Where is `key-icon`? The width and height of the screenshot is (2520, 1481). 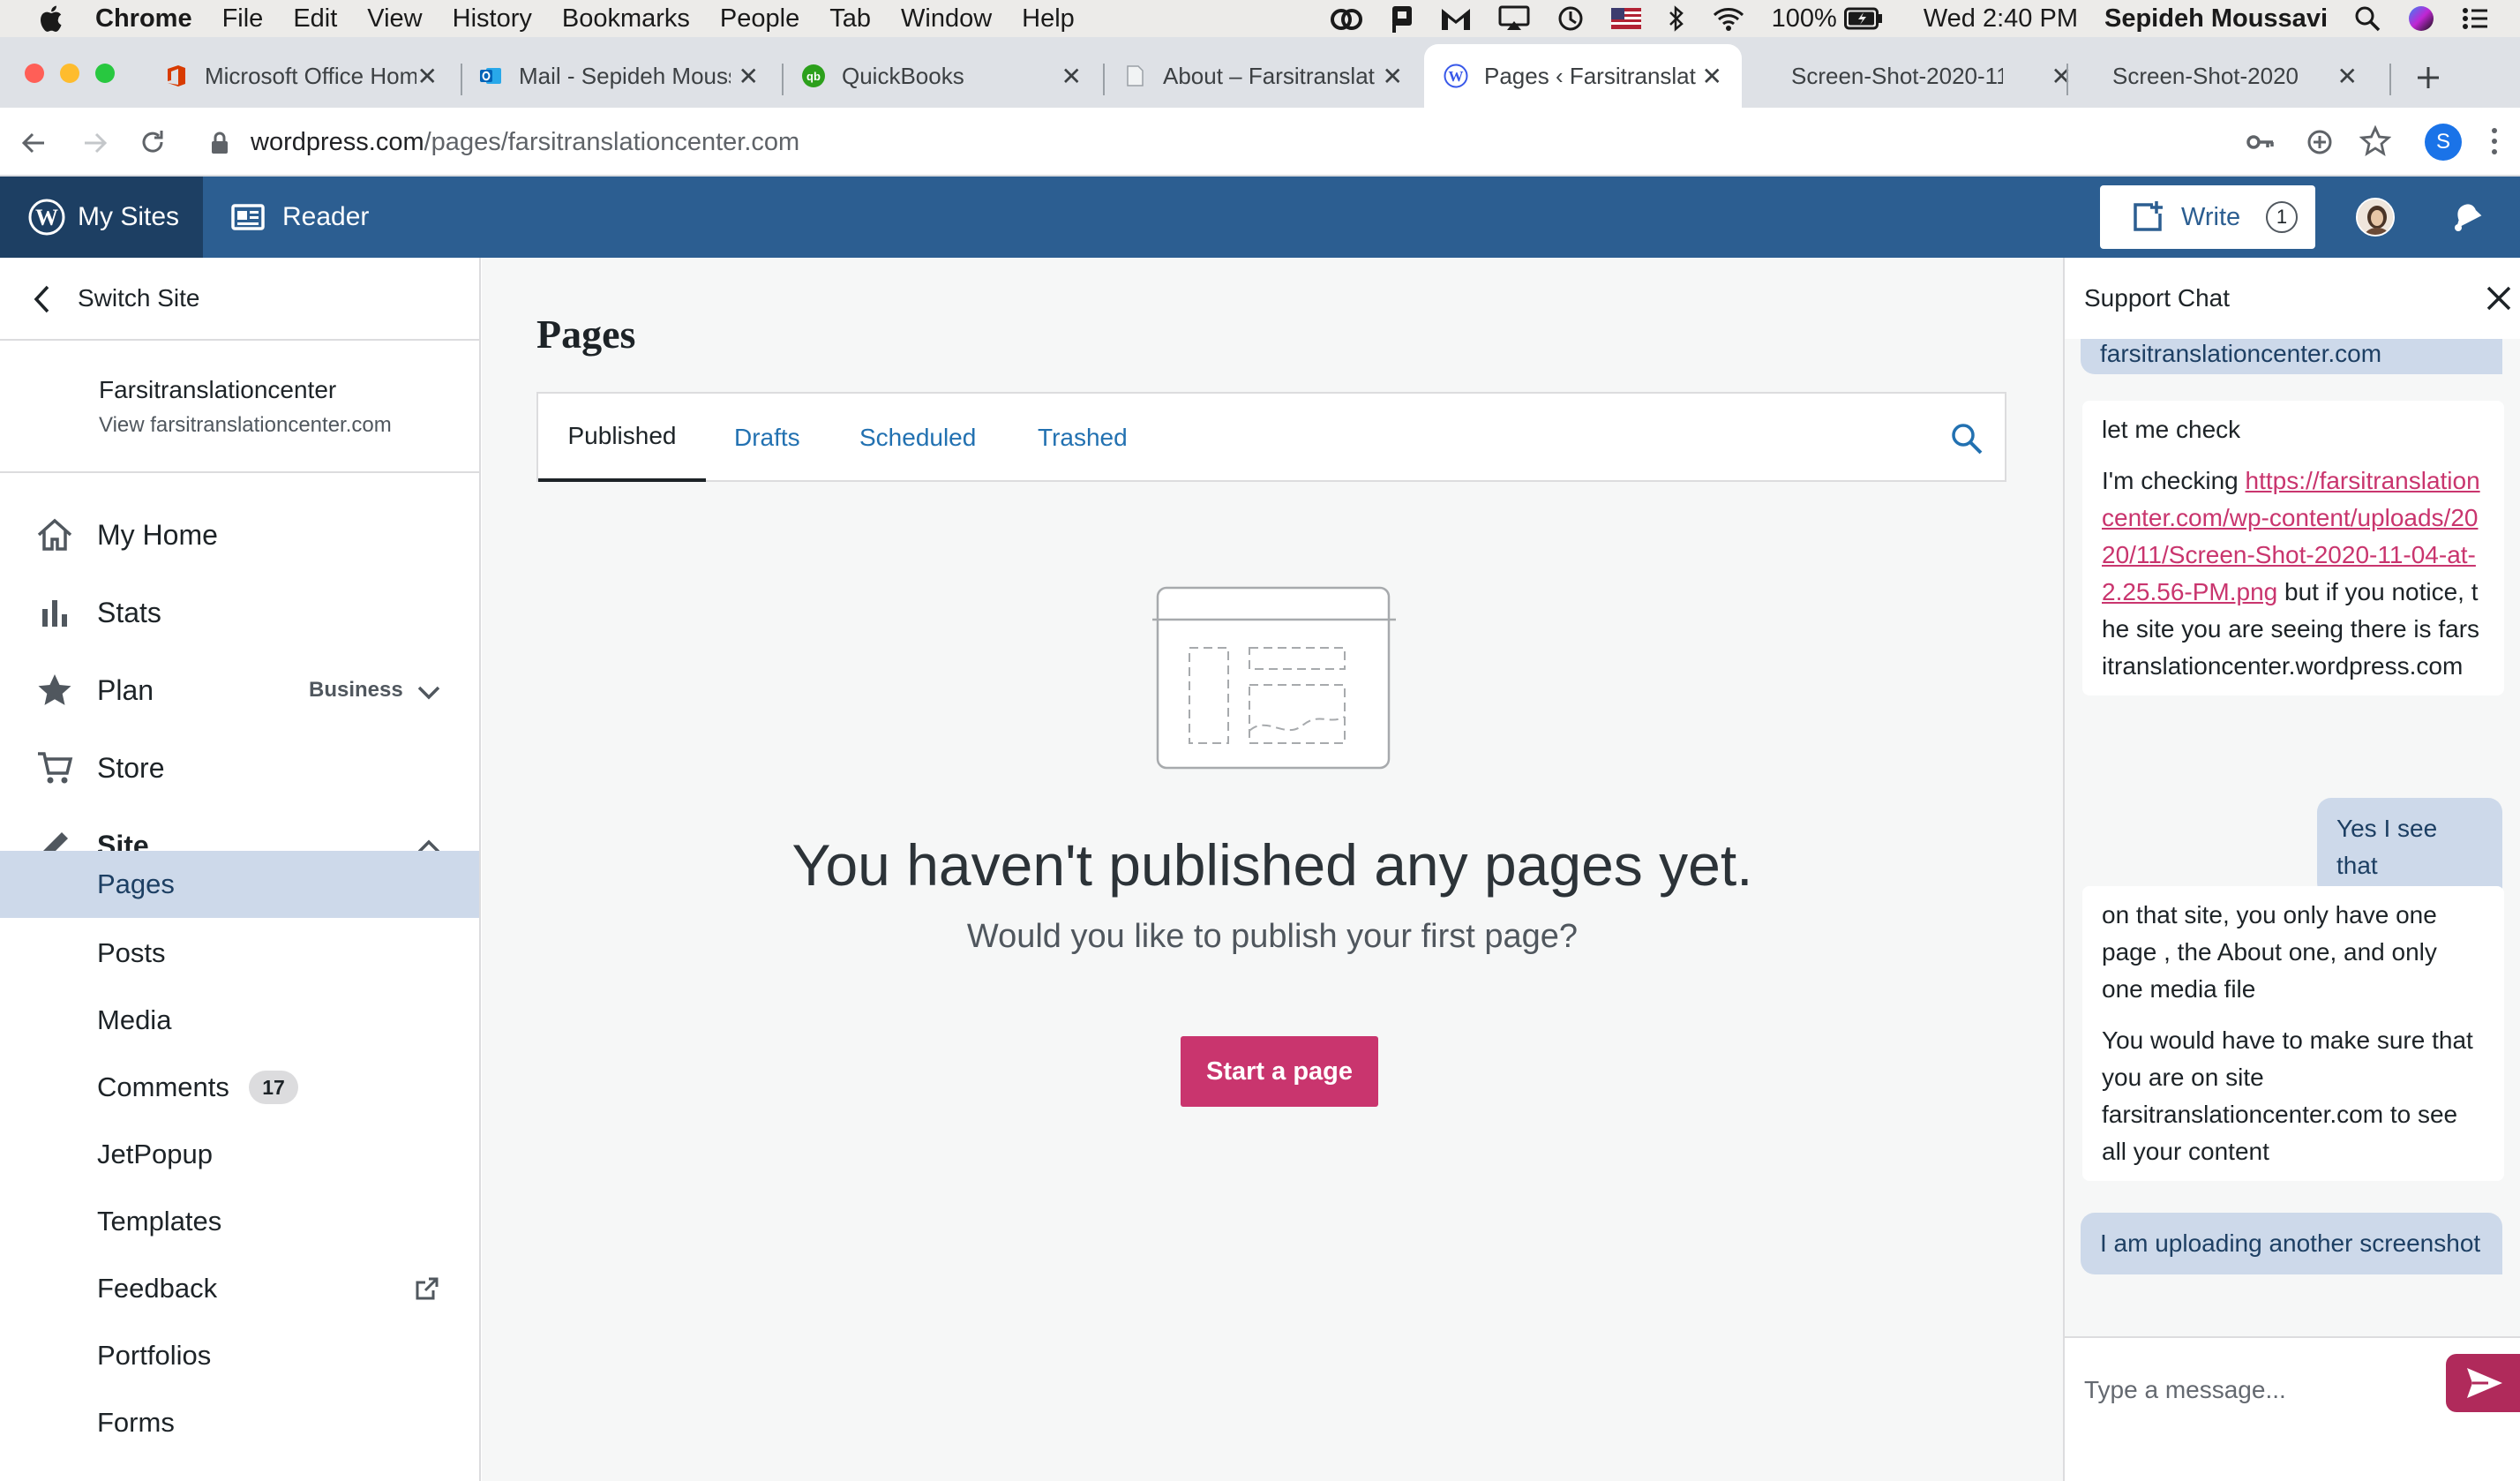
key-icon is located at coordinates (2260, 142).